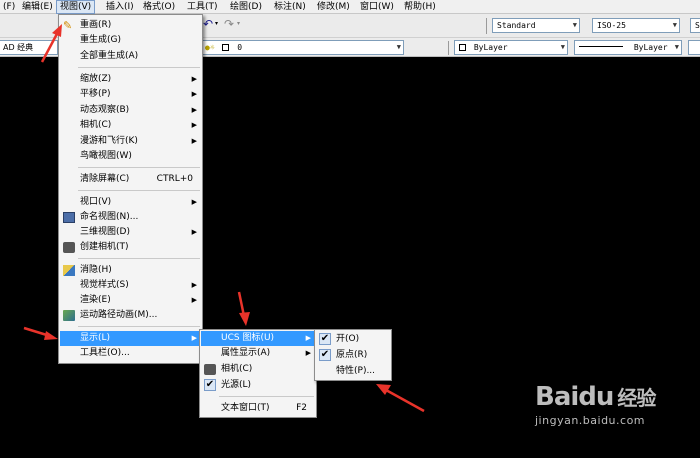 Image resolution: width=700 pixels, height=458 pixels. Describe the element at coordinates (400, 398) in the screenshot. I see `annotation-arrow-bottom` at that location.